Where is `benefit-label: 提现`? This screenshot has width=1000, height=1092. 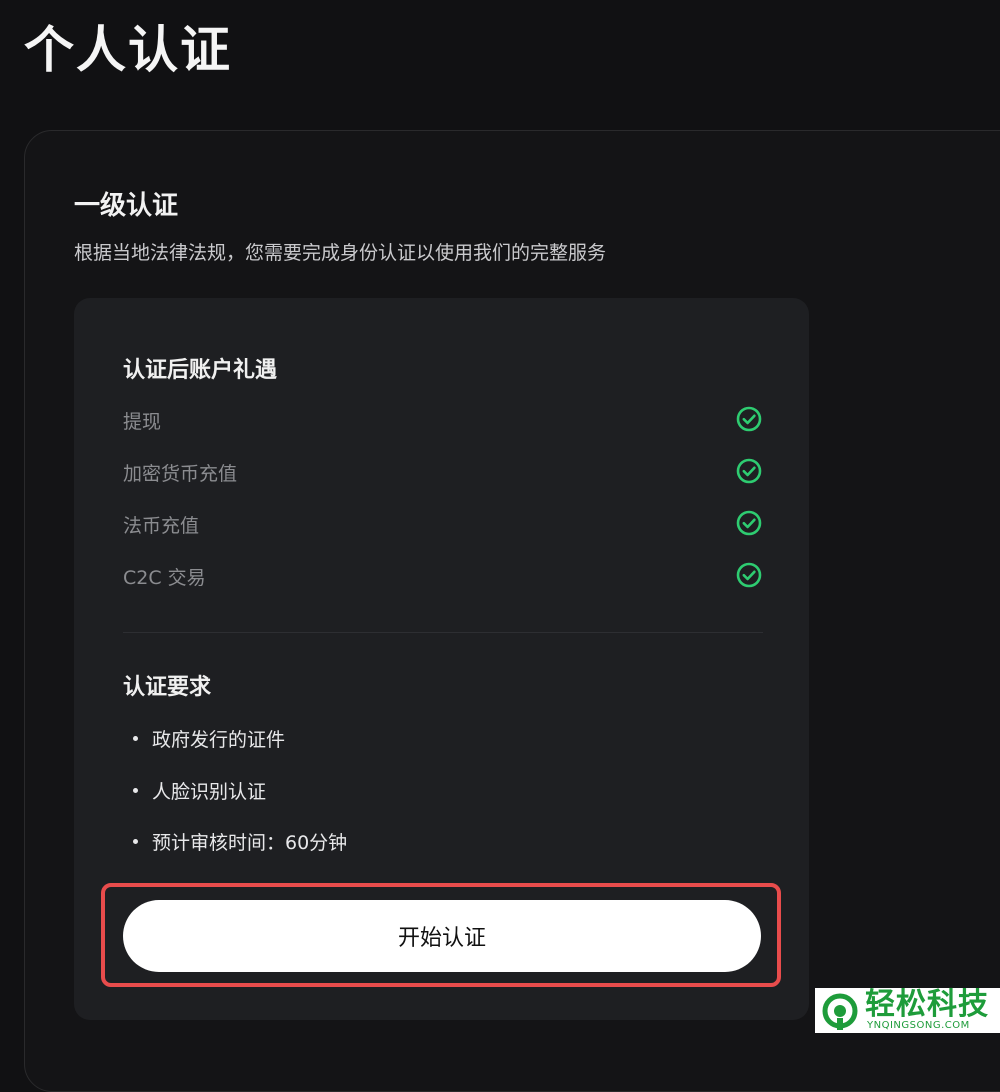 benefit-label: 提现 is located at coordinates (142, 422).